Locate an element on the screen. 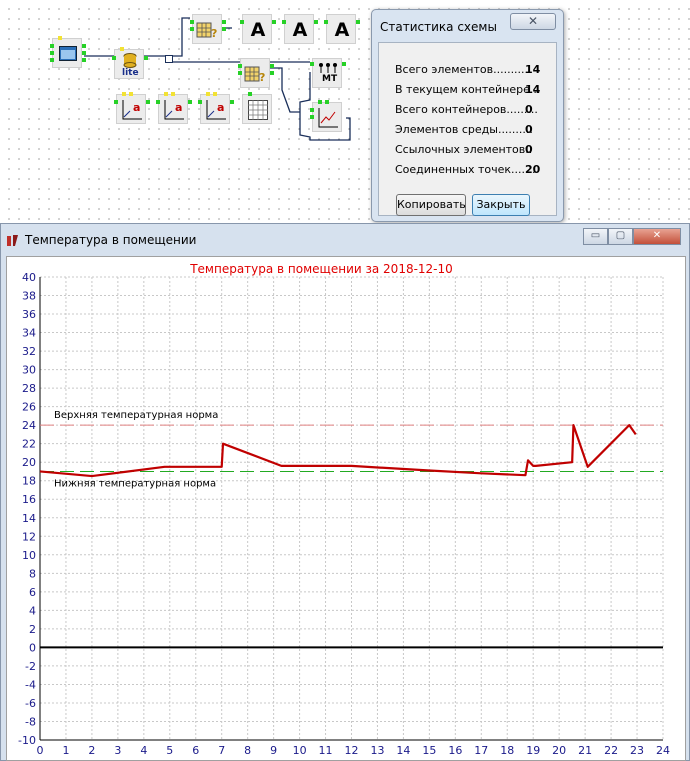  y-tick-label: 30 is located at coordinates (29, 370).